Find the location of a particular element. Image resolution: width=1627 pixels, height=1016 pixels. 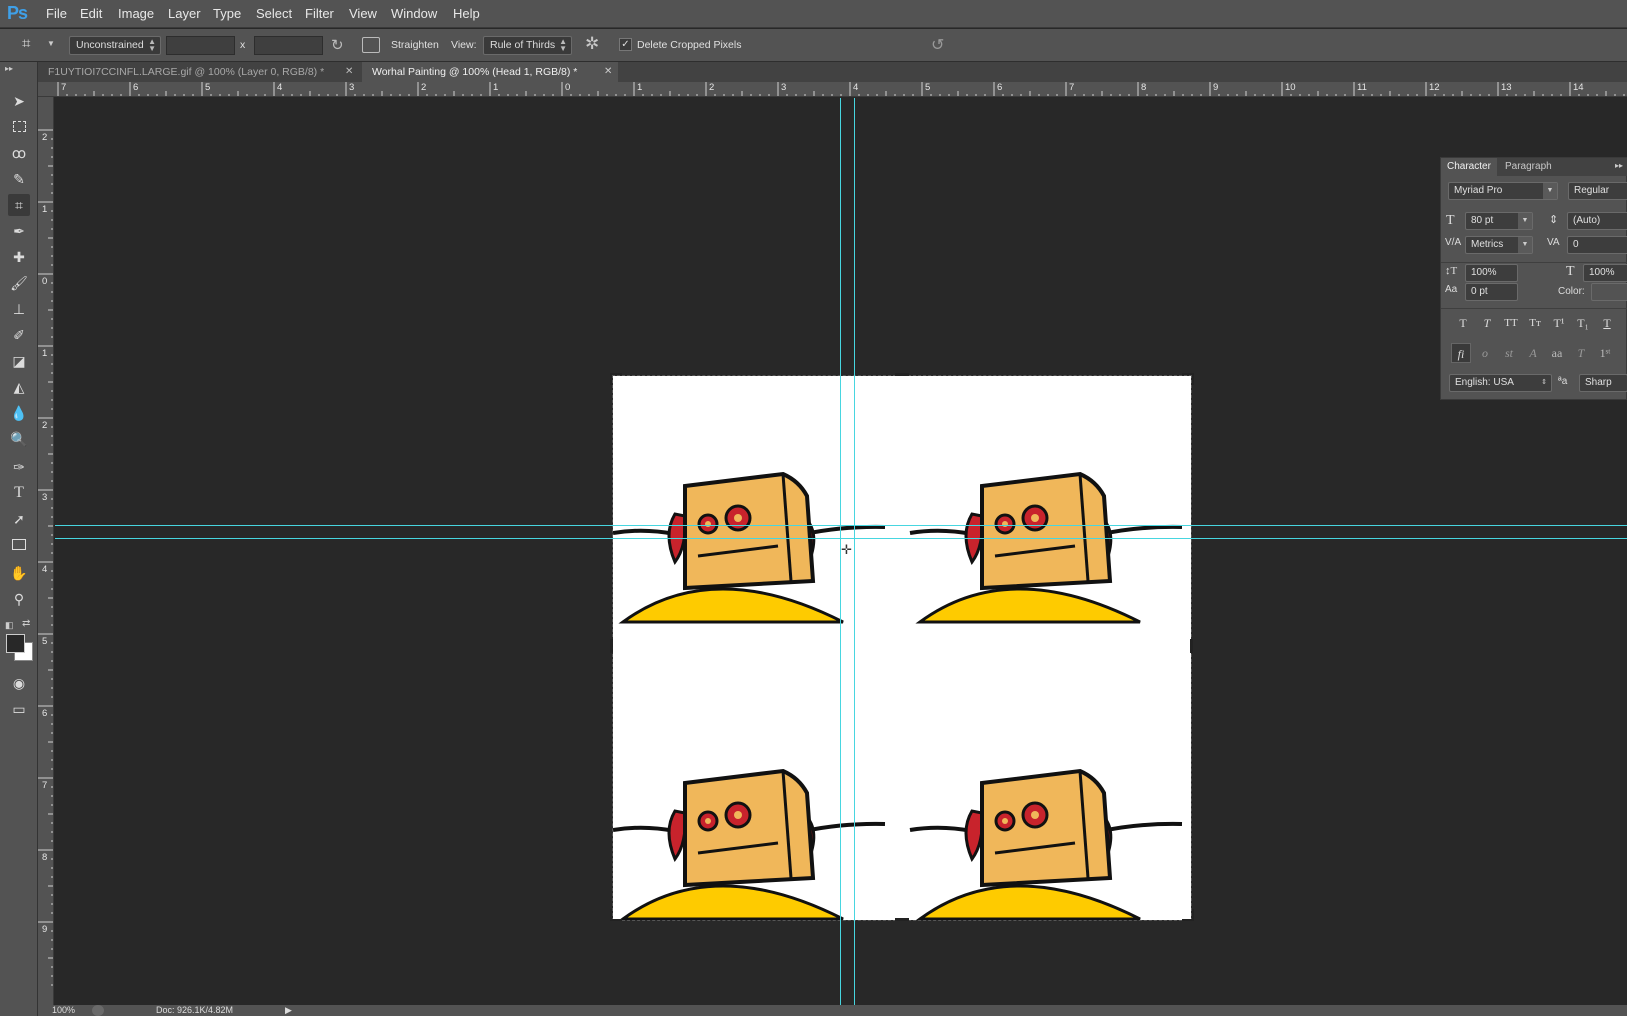

crop-handle-bottom-left is located at coordinates (616, 915).